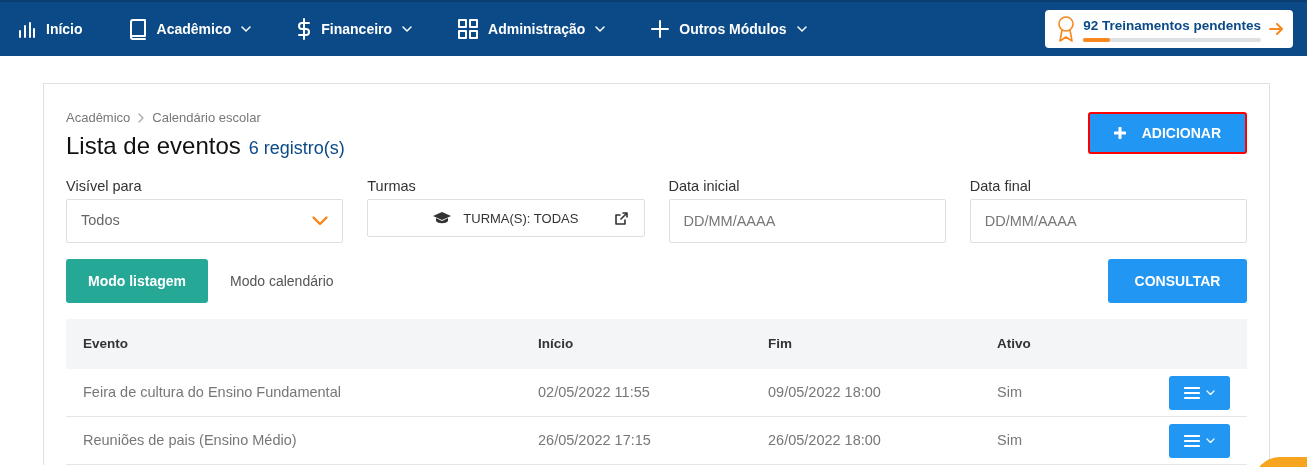  Describe the element at coordinates (141, 117) in the screenshot. I see `chevron-right-icon` at that location.